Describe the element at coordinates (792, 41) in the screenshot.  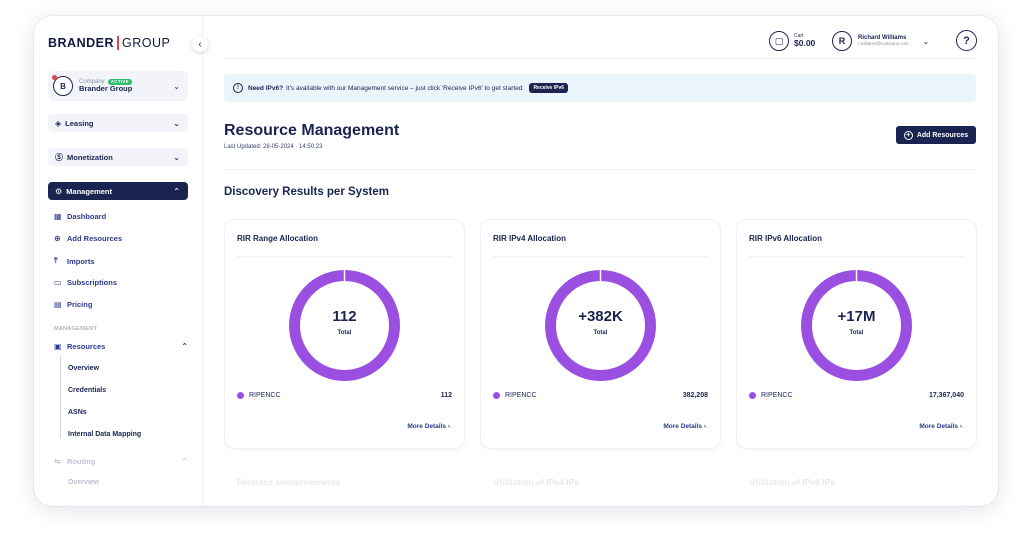
I see `cart: ▢ Cart $0.00` at that location.